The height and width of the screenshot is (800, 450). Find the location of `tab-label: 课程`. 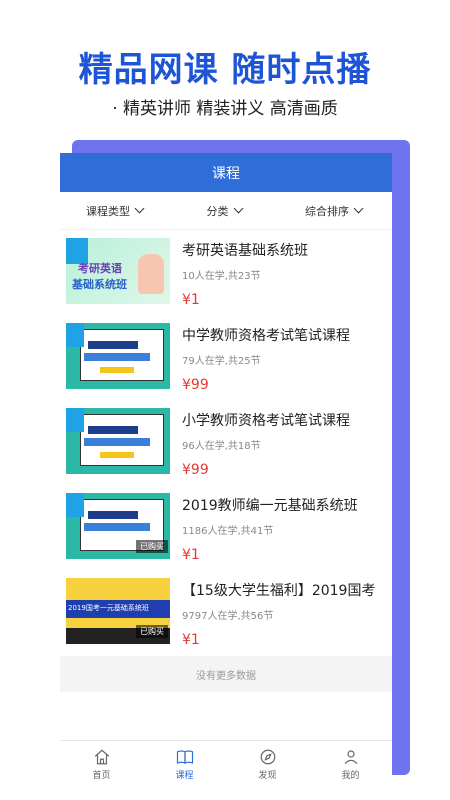

tab-label: 课程 is located at coordinates (184, 776).